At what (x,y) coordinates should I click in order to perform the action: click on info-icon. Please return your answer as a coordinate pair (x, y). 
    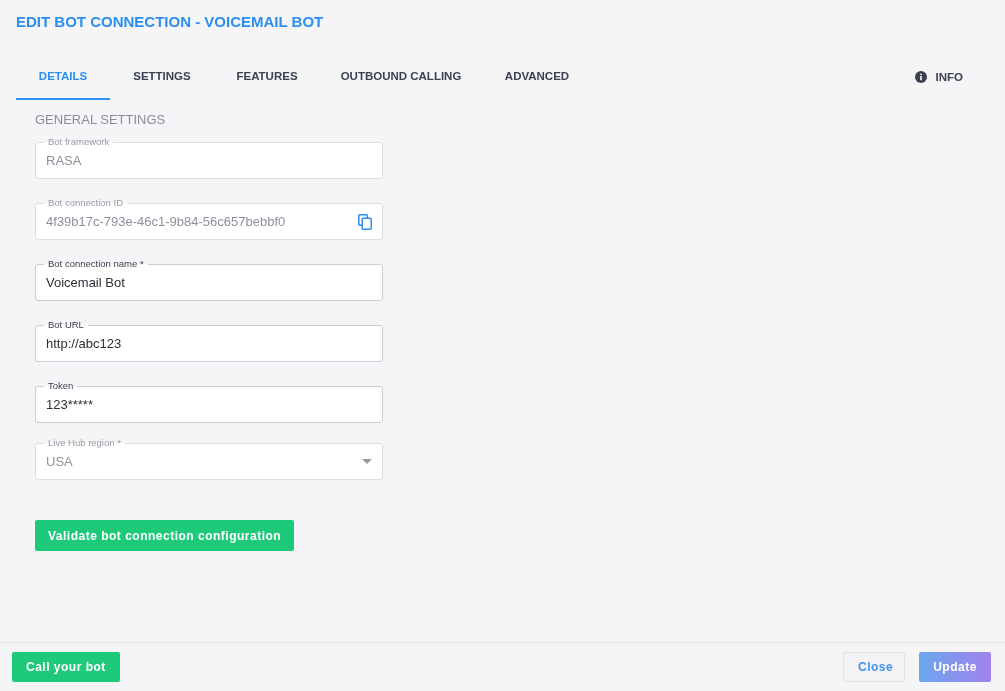
    Looking at the image, I should click on (920, 76).